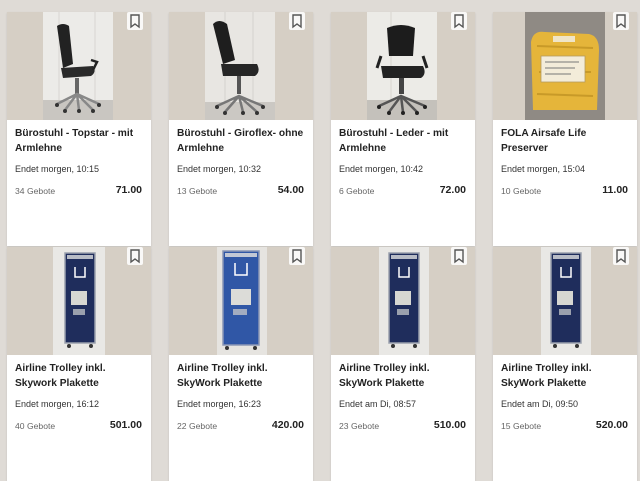 This screenshot has height=481, width=640. What do you see at coordinates (404, 141) in the screenshot?
I see `listing-title: Bürostuhl - Leder - mit Armlehne` at bounding box center [404, 141].